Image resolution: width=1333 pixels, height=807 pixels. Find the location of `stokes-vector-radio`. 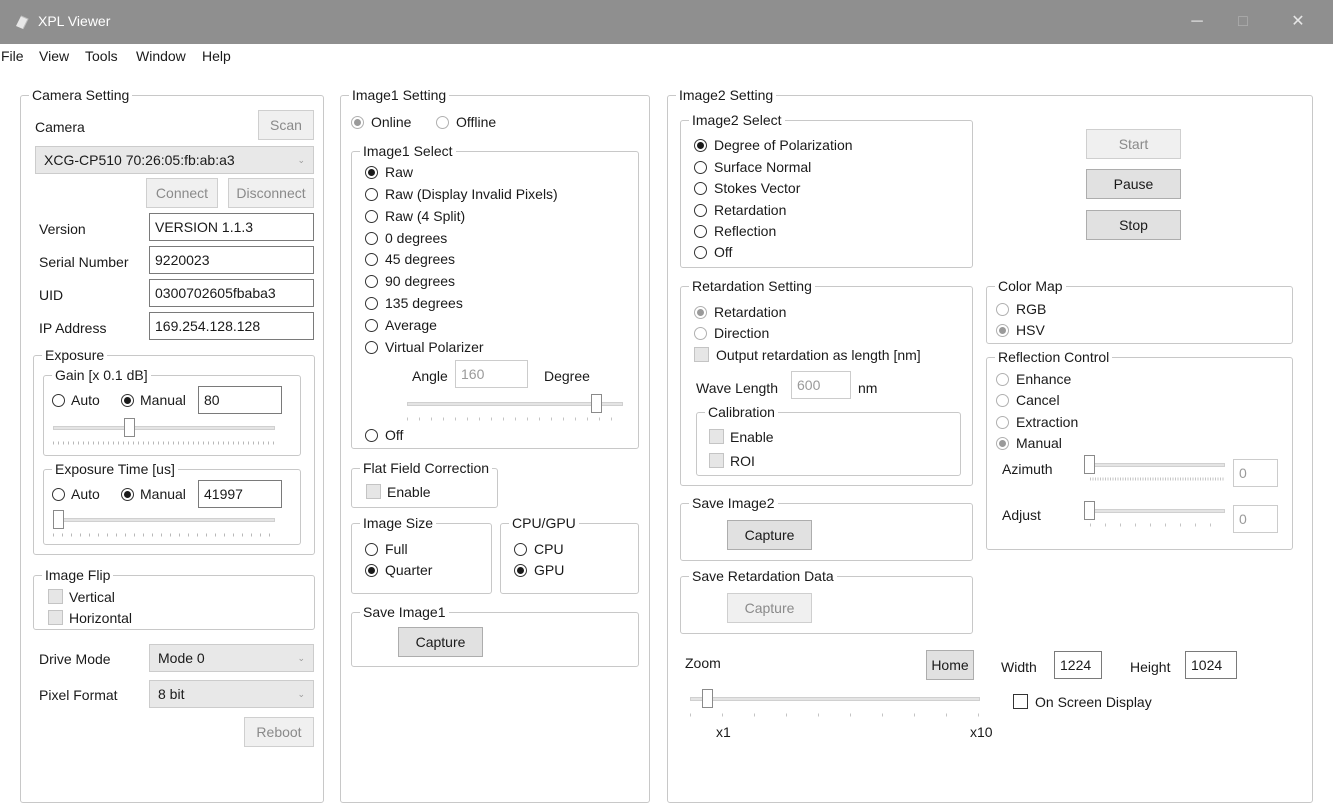

stokes-vector-radio is located at coordinates (700, 188).